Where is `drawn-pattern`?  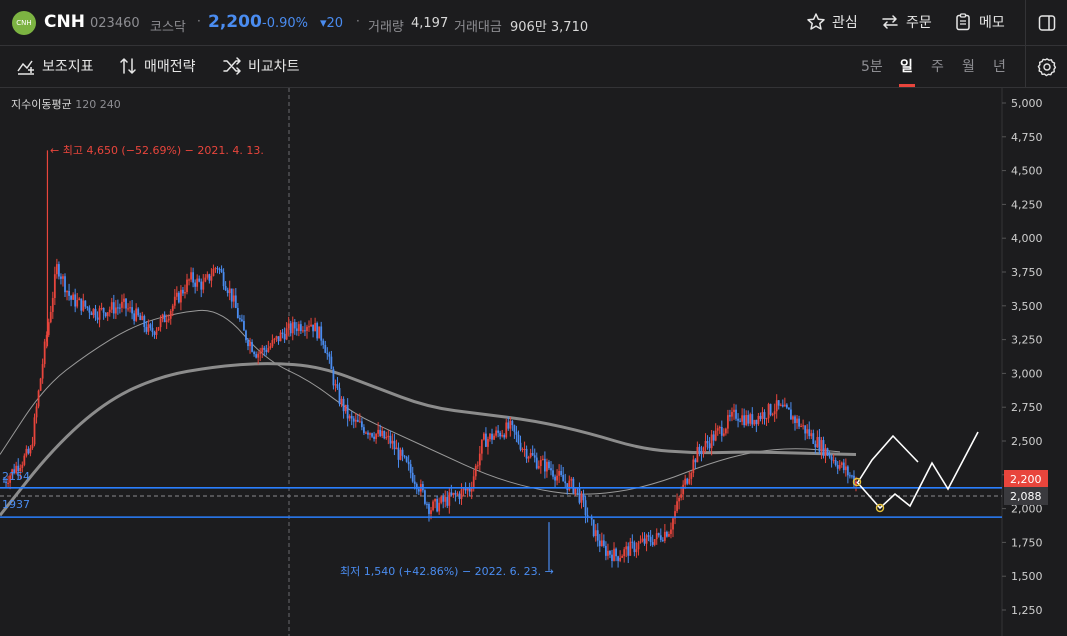 drawn-pattern is located at coordinates (915, 472).